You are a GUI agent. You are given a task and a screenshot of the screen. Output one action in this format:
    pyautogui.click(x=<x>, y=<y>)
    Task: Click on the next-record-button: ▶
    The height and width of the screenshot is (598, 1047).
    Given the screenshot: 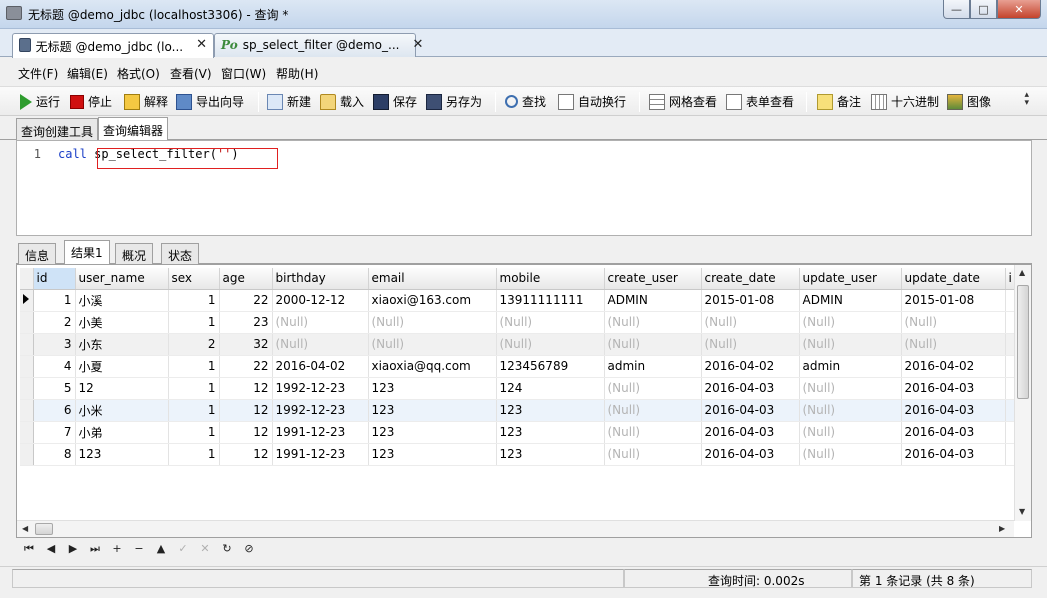 What is the action you would take?
    pyautogui.click(x=73, y=548)
    